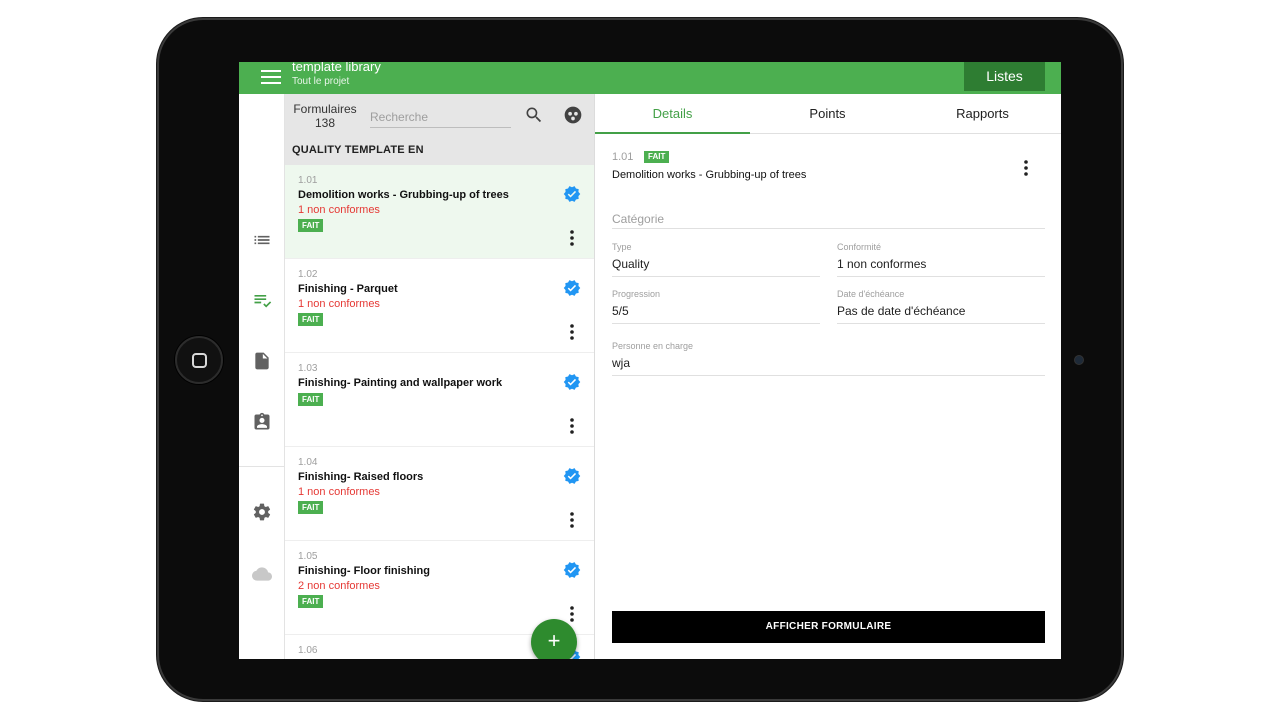 The width and height of the screenshot is (1280, 720). What do you see at coordinates (361, 477) in the screenshot?
I see `item-title: Finishing- Raised floors` at bounding box center [361, 477].